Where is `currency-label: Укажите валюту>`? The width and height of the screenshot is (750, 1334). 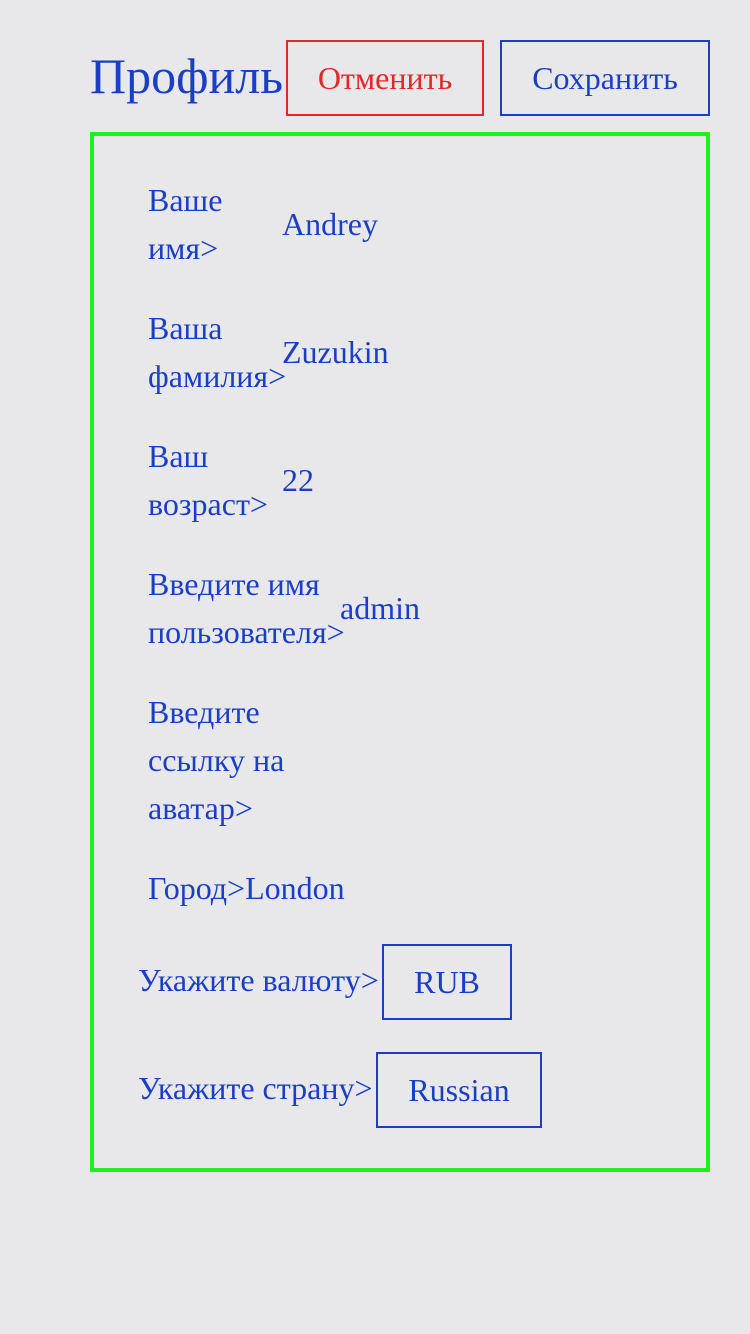
currency-label: Укажите валюту> is located at coordinates (258, 980).